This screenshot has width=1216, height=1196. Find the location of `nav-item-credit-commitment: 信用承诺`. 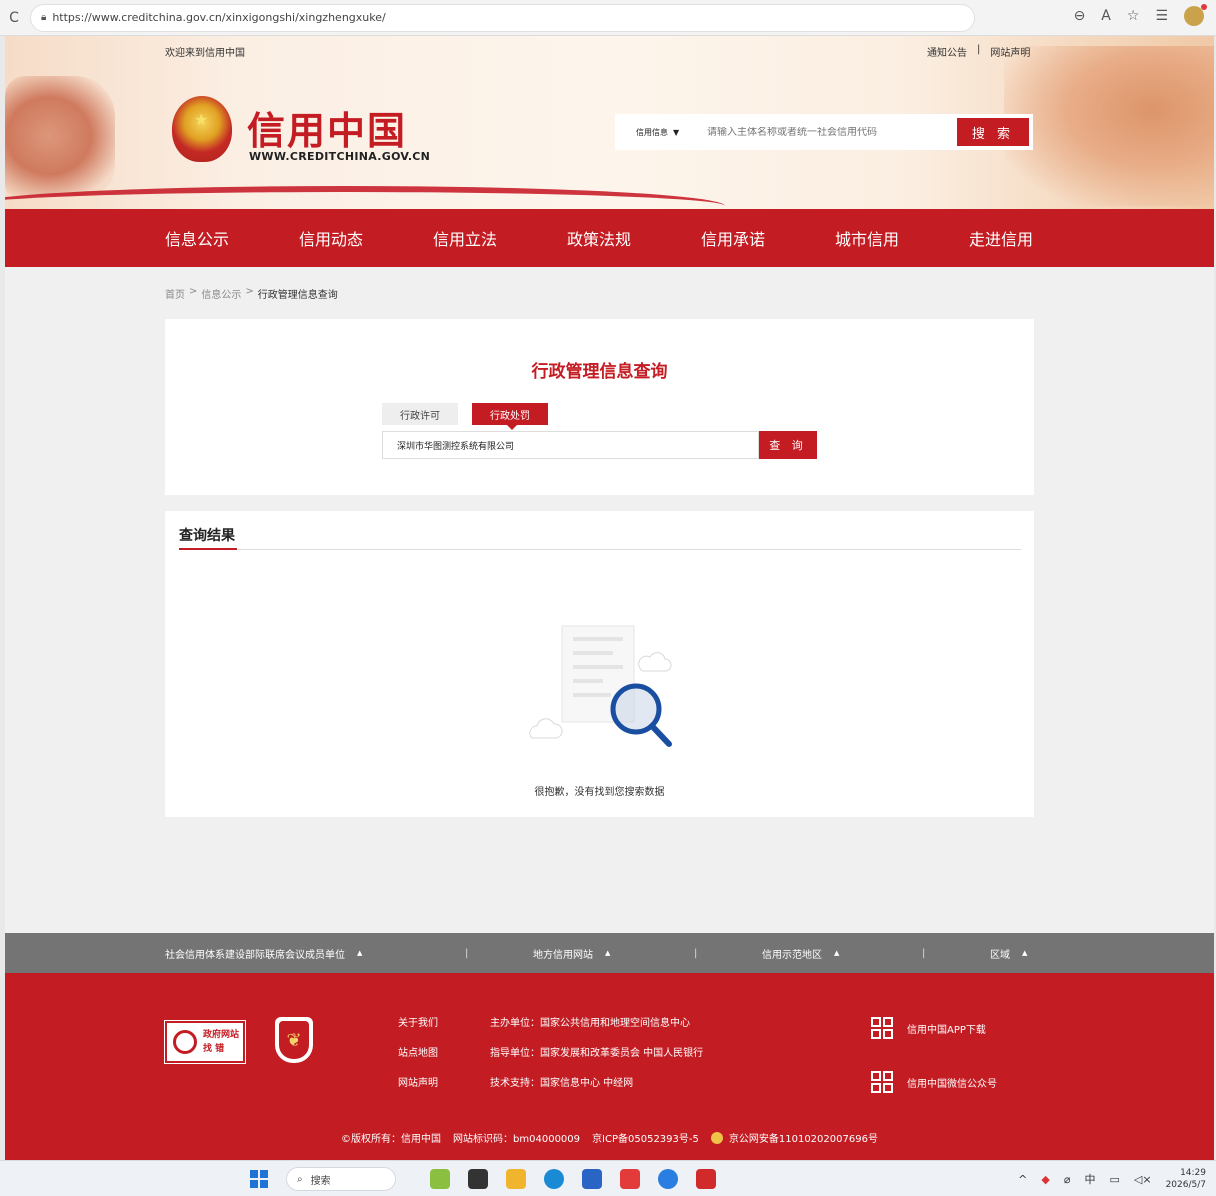

nav-item-credit-commitment: 信用承诺 is located at coordinates (768, 238).